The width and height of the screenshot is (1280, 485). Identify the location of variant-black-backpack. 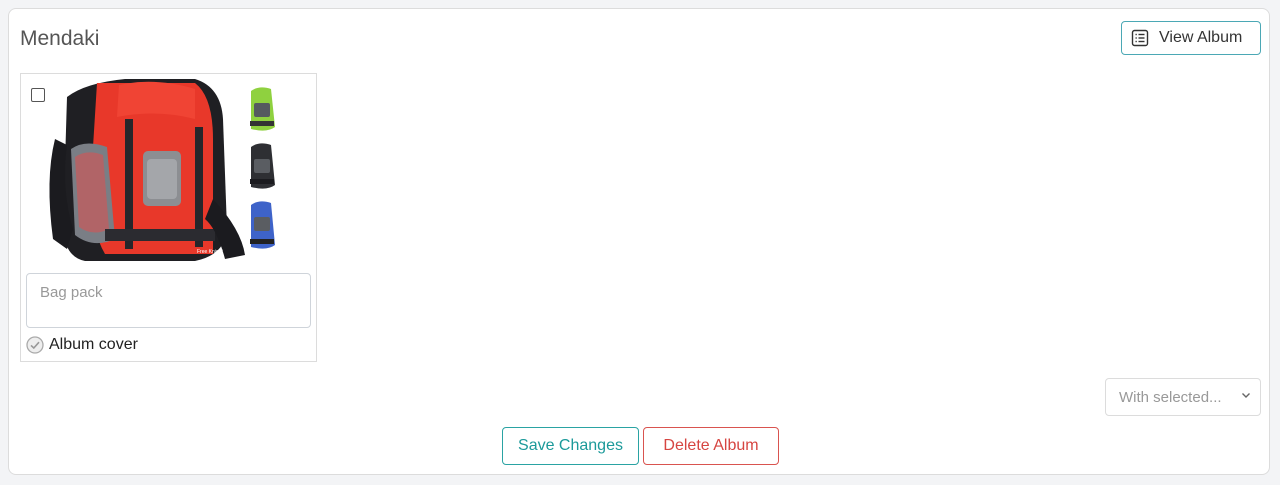
(262, 166).